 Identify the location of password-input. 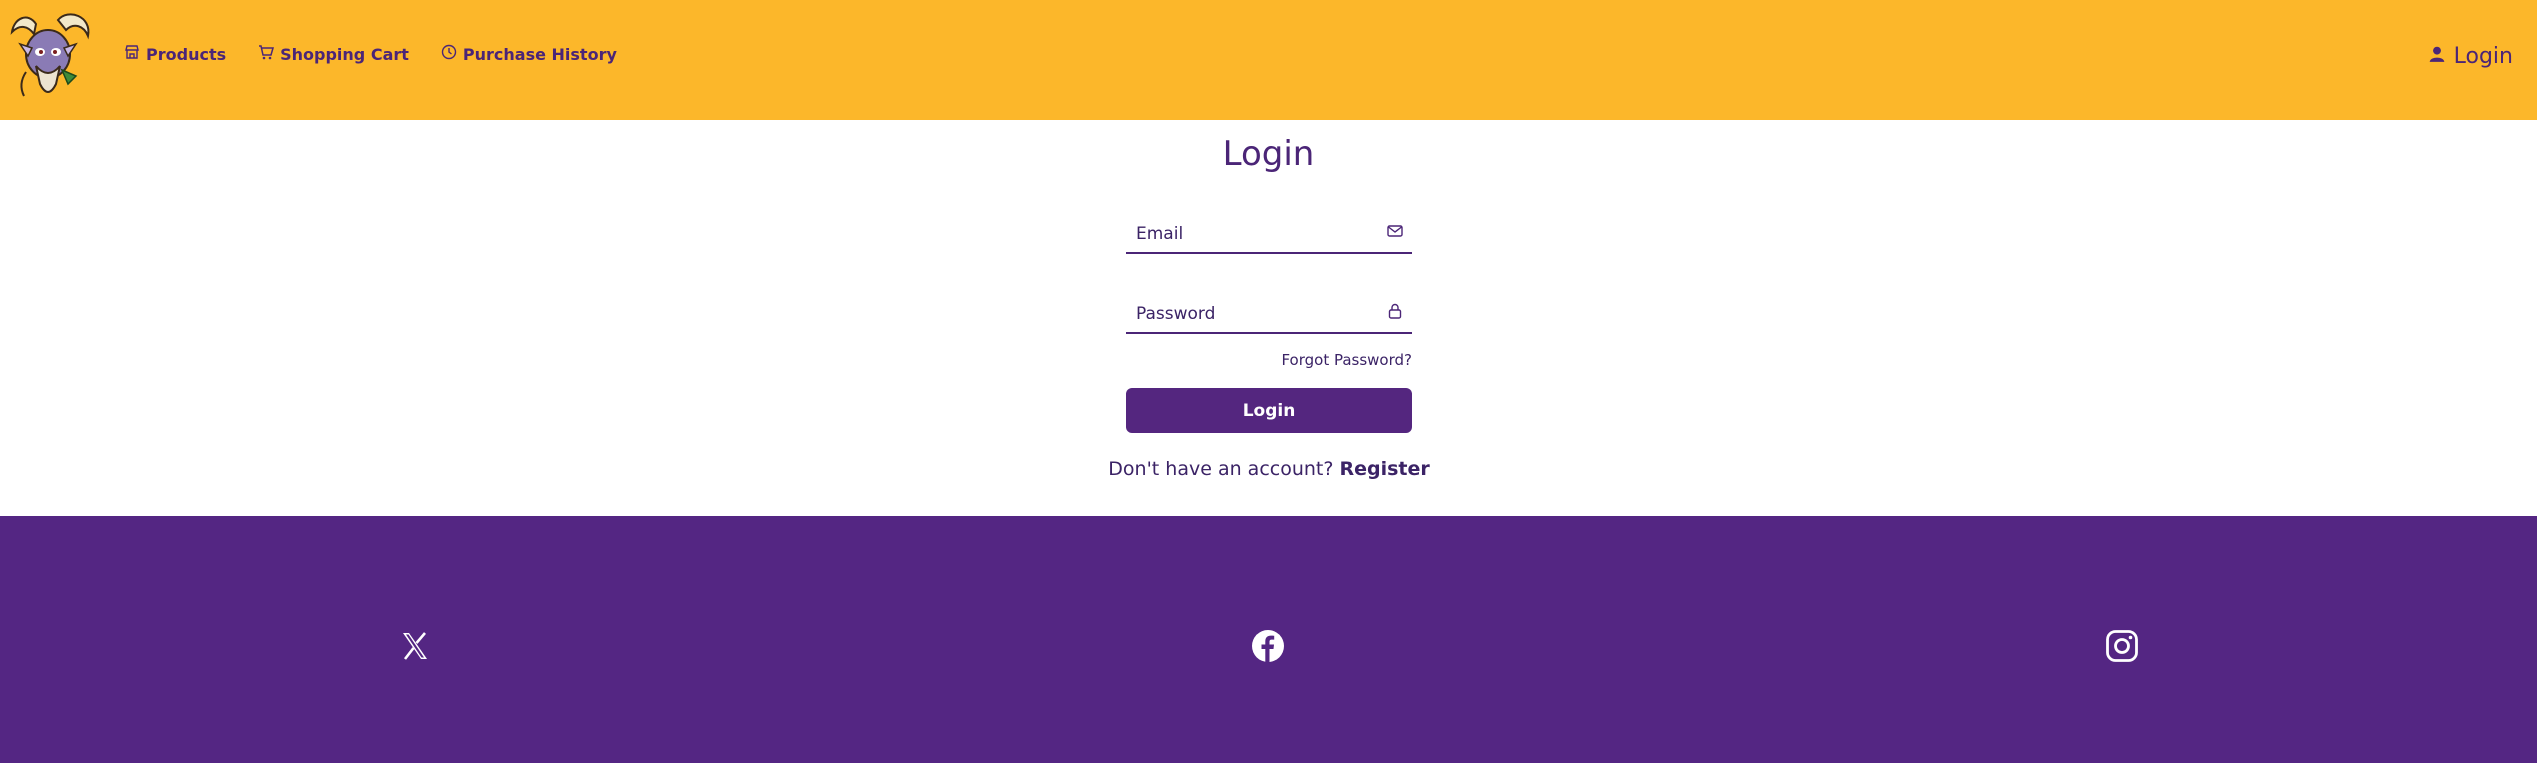
(1269, 311).